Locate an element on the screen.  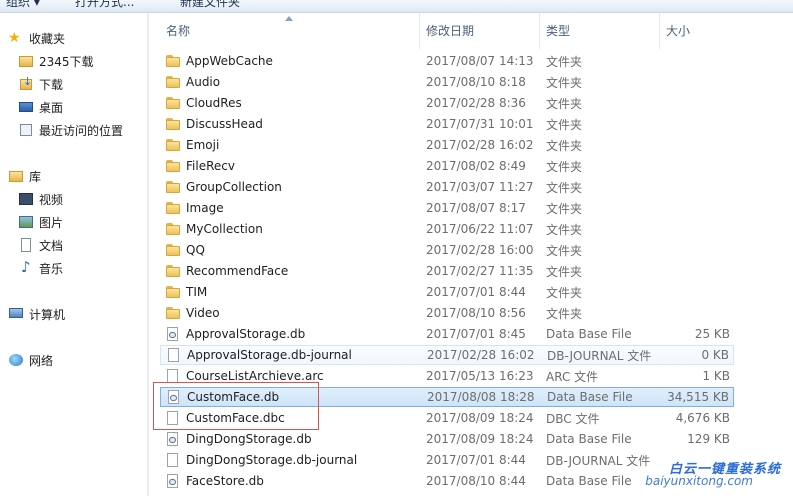
file-name-cell: CustomFace.db is located at coordinates (222, 397).